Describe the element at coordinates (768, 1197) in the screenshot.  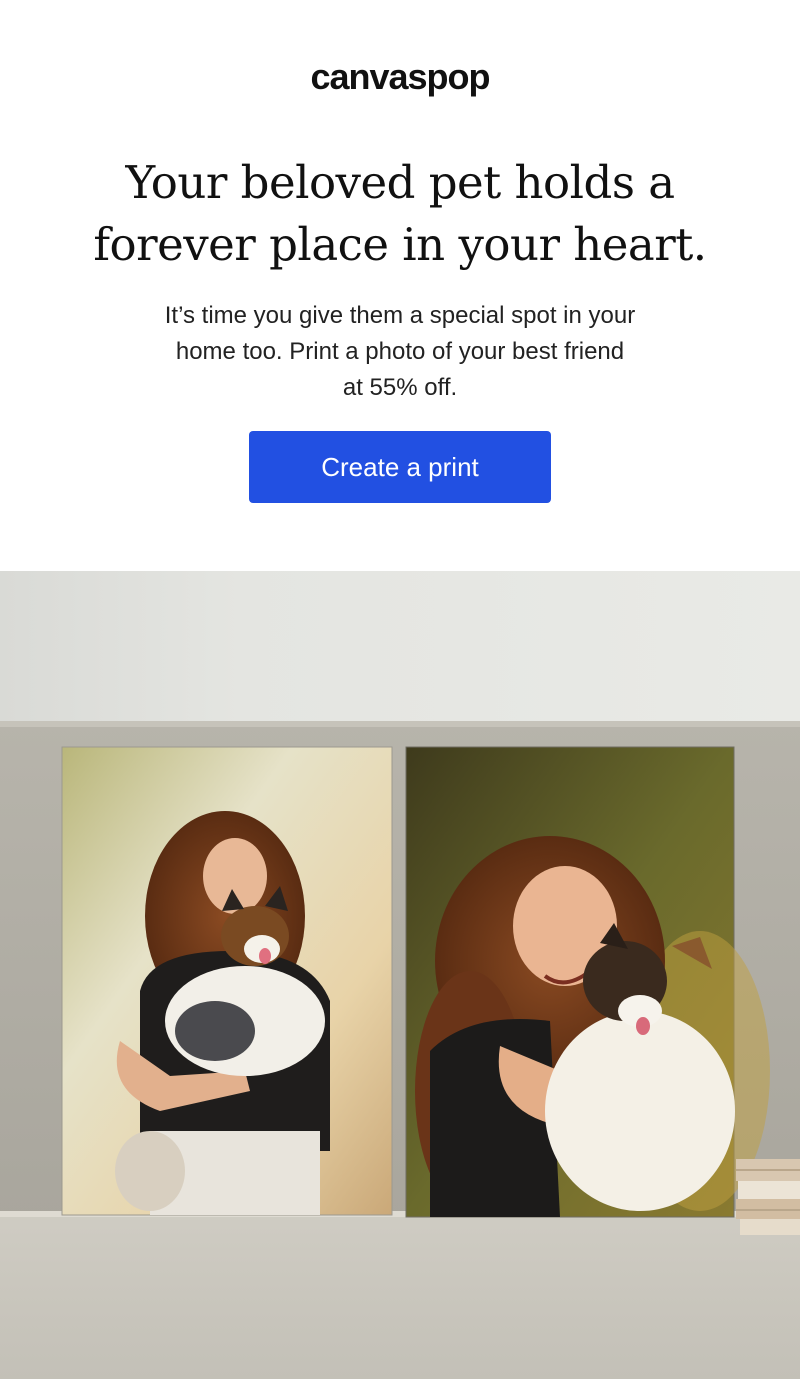
I see `books-stack` at that location.